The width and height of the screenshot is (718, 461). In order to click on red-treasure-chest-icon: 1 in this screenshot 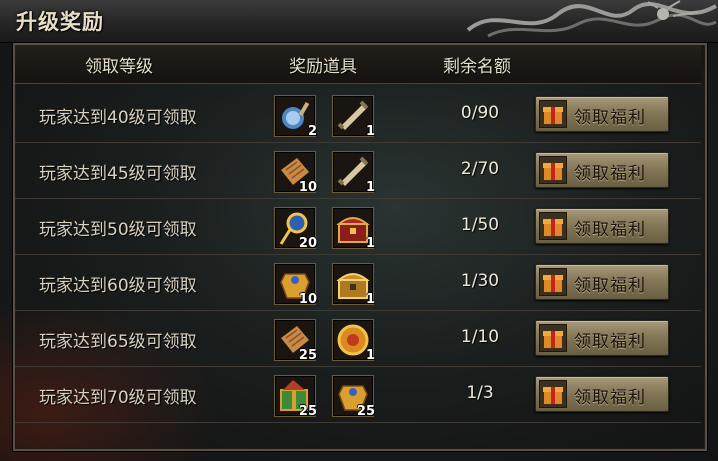, I will do `click(353, 229)`.